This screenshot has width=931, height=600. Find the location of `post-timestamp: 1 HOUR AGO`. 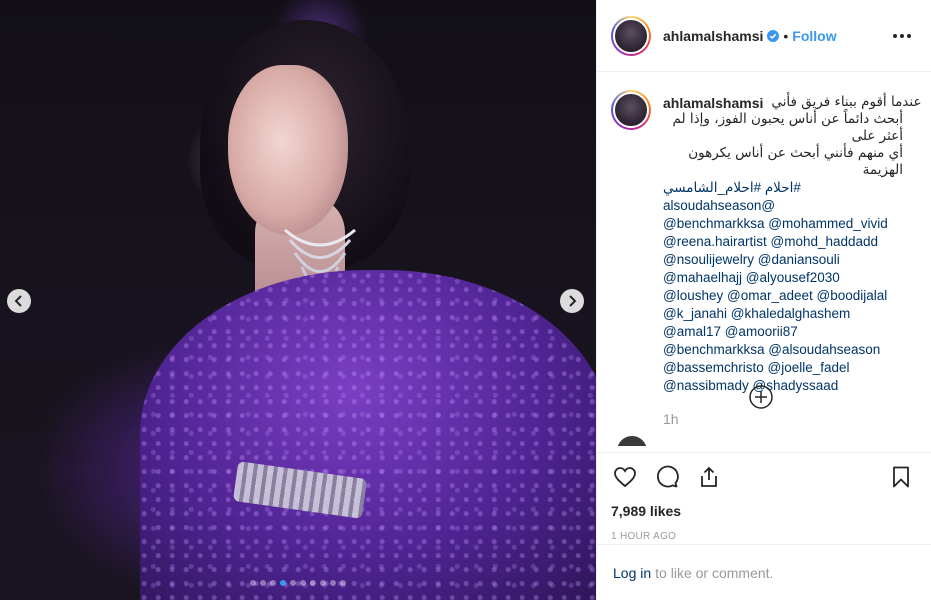

post-timestamp: 1 HOUR AGO is located at coordinates (763, 536).